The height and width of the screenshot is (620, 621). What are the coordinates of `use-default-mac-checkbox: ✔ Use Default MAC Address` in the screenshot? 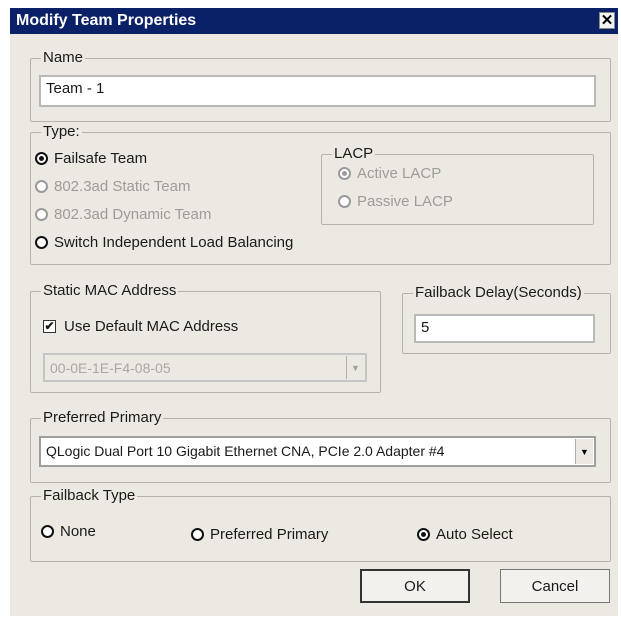 It's located at (140, 326).